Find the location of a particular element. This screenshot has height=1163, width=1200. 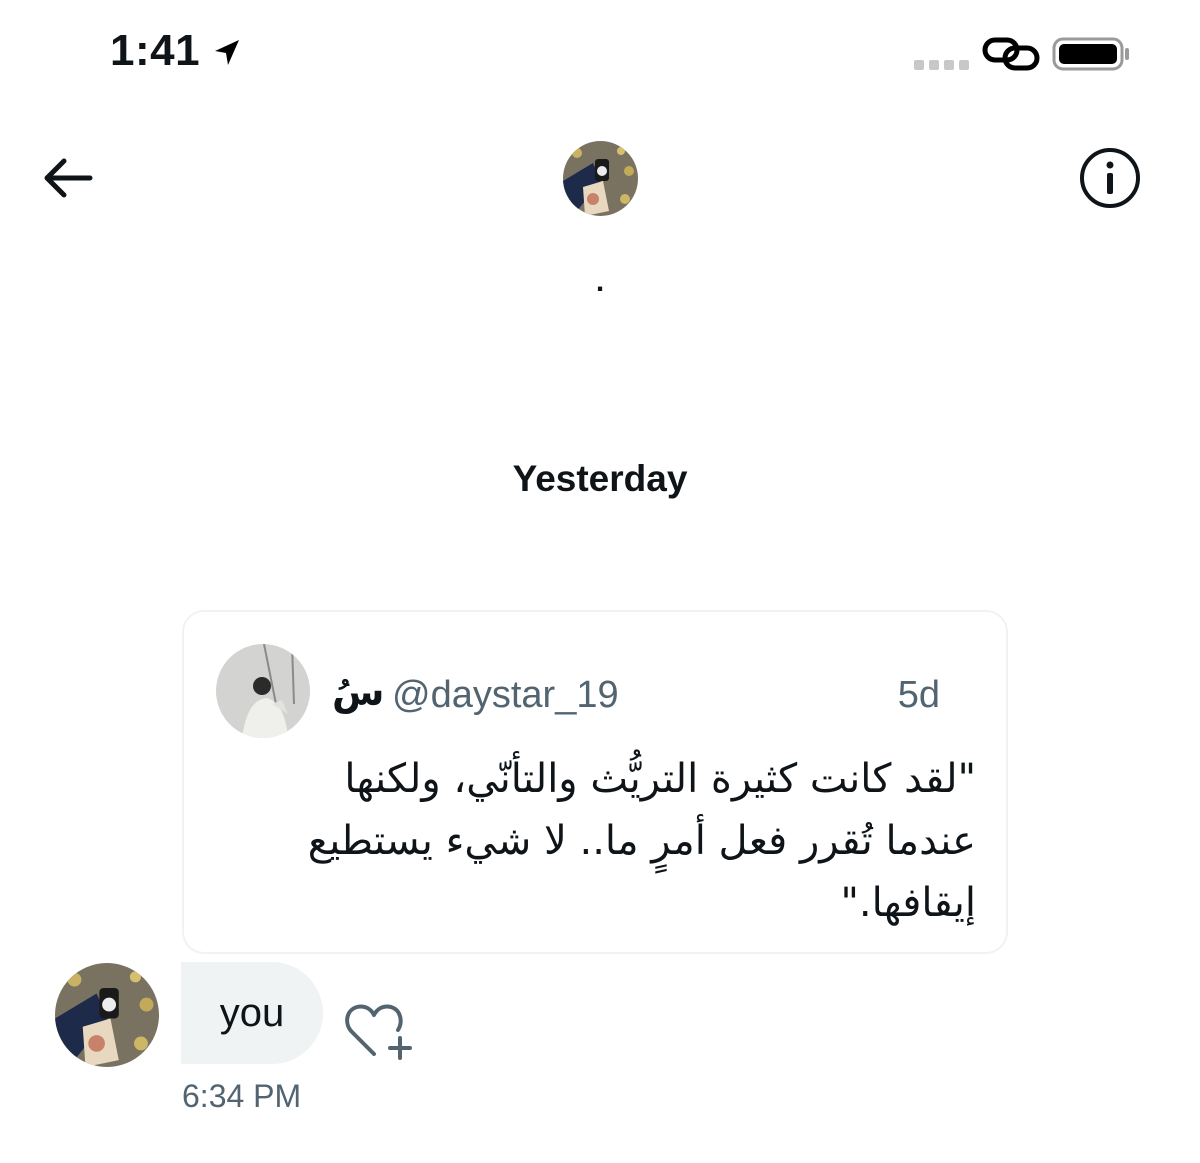

date-separator: Yesterday is located at coordinates (600, 478).